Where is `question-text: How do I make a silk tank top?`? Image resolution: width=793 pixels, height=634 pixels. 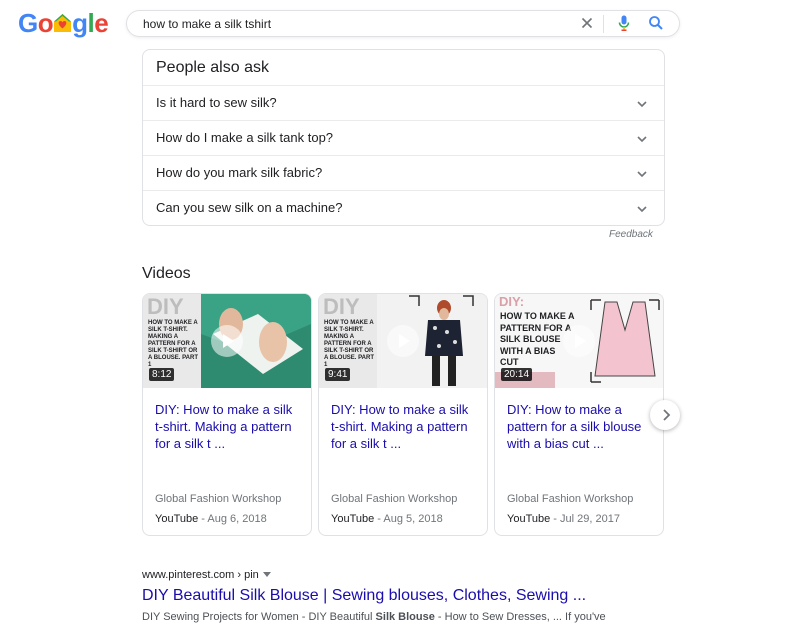 question-text: How do I make a silk tank top? is located at coordinates (245, 137).